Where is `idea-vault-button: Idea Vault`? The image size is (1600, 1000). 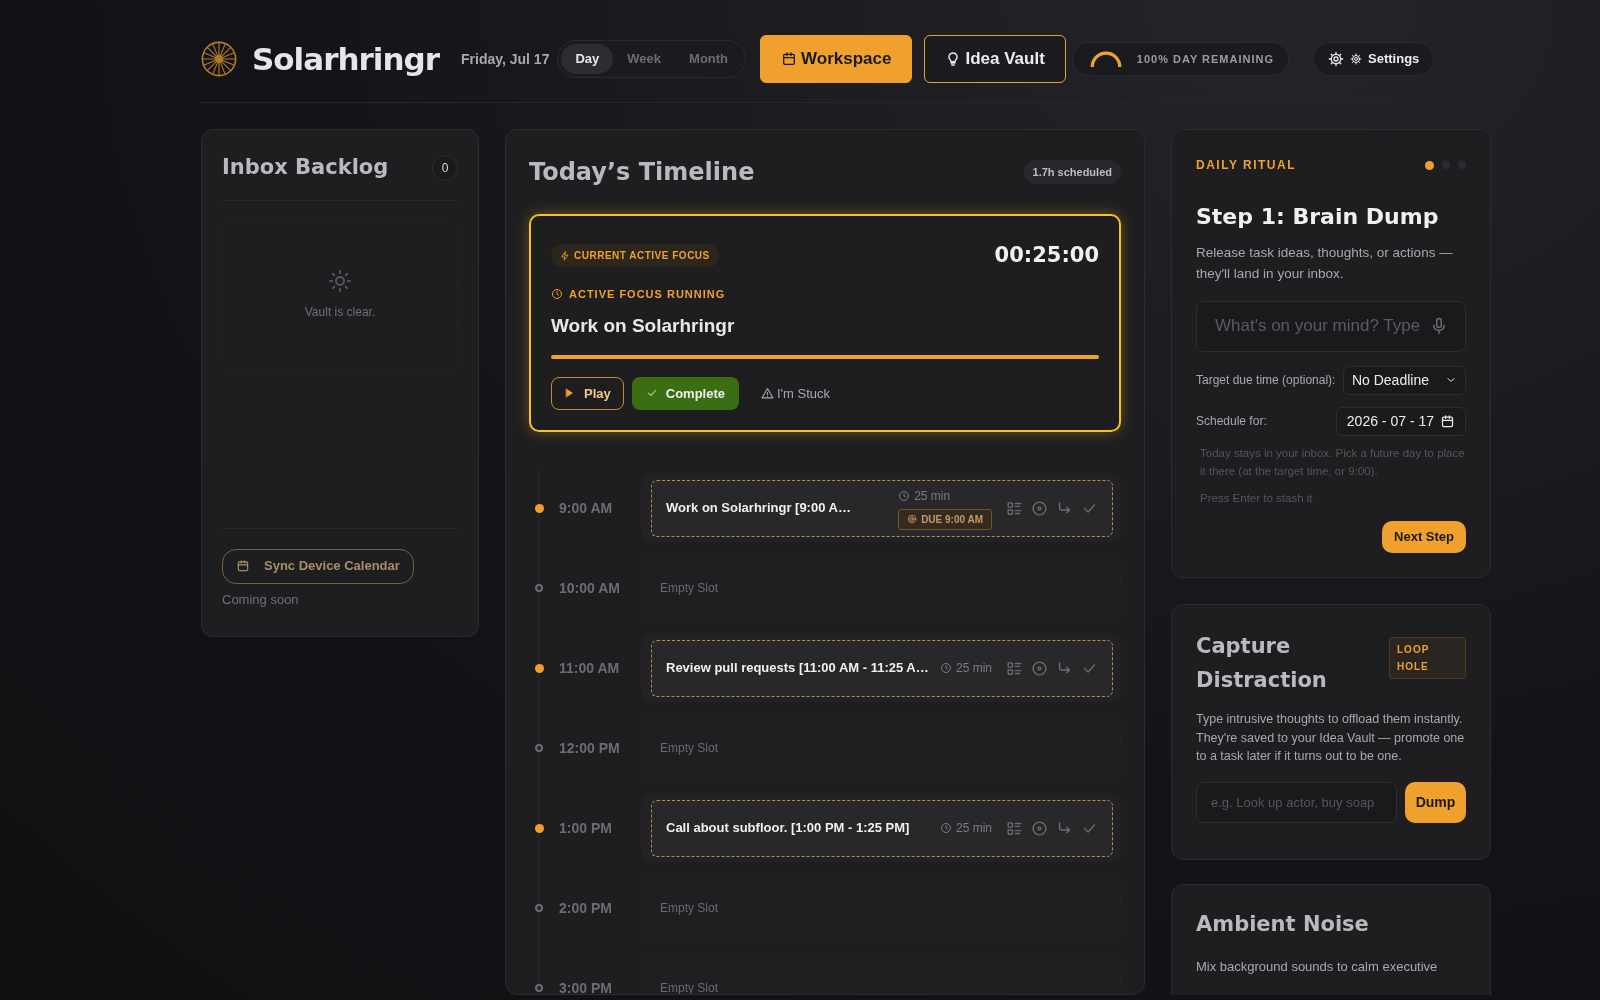 idea-vault-button: Idea Vault is located at coordinates (995, 59).